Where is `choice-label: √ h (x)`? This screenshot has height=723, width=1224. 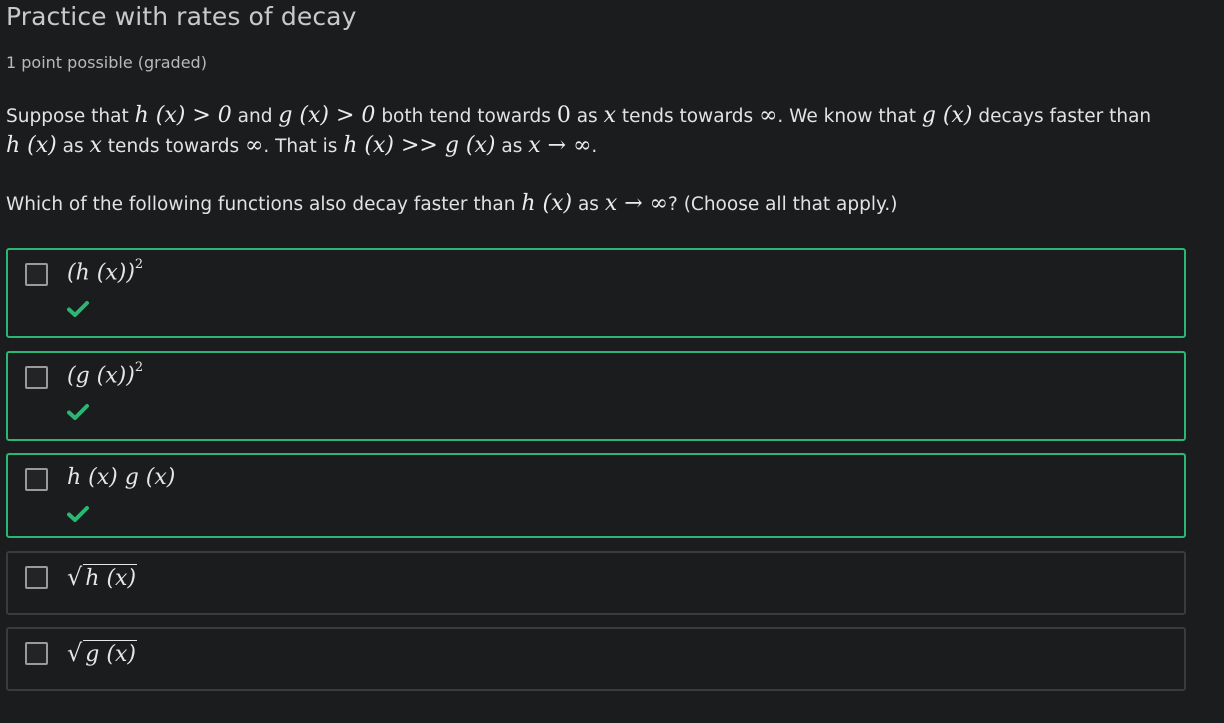
choice-label: √ h (x) is located at coordinates (102, 577).